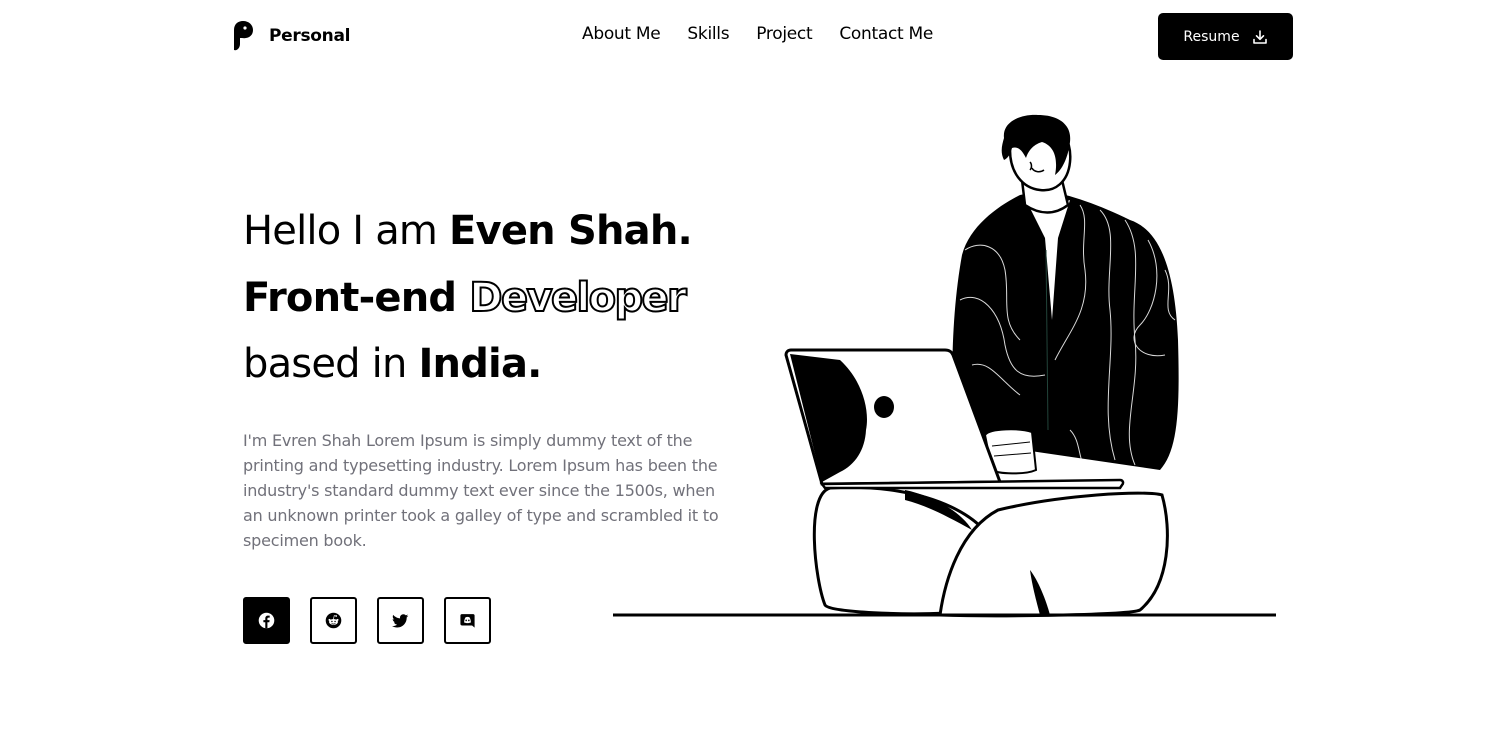  Describe the element at coordinates (1211, 36) in the screenshot. I see `resume-label: Resume` at that location.